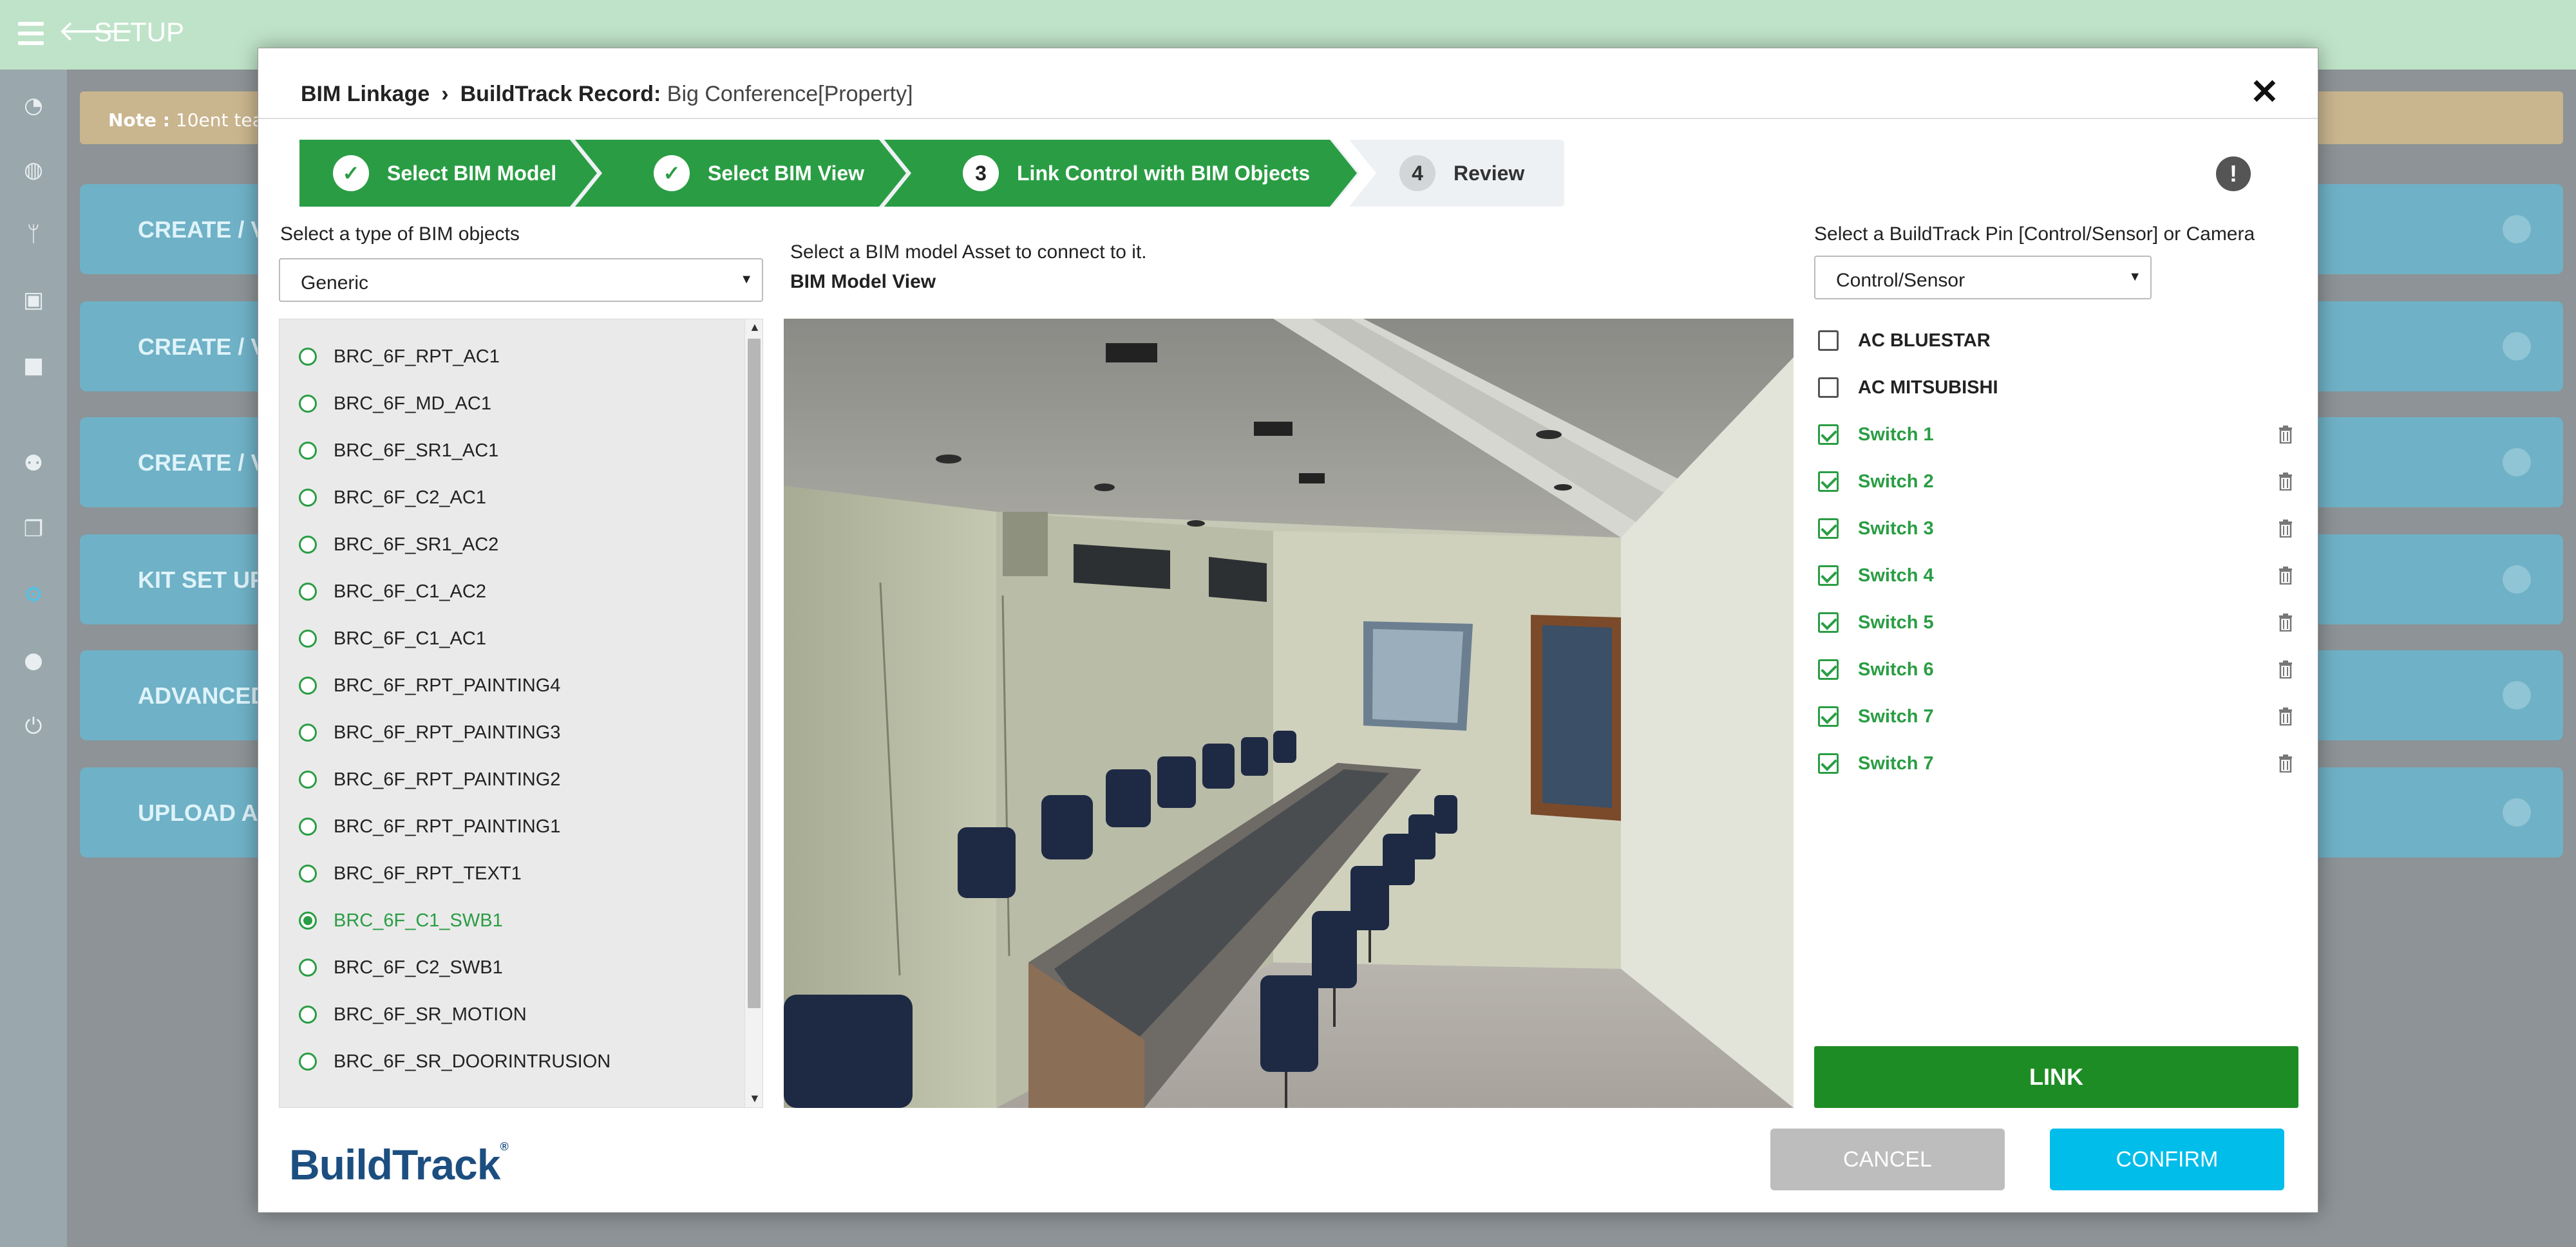  Describe the element at coordinates (2056, 1077) in the screenshot. I see `link-button: LINK` at that location.